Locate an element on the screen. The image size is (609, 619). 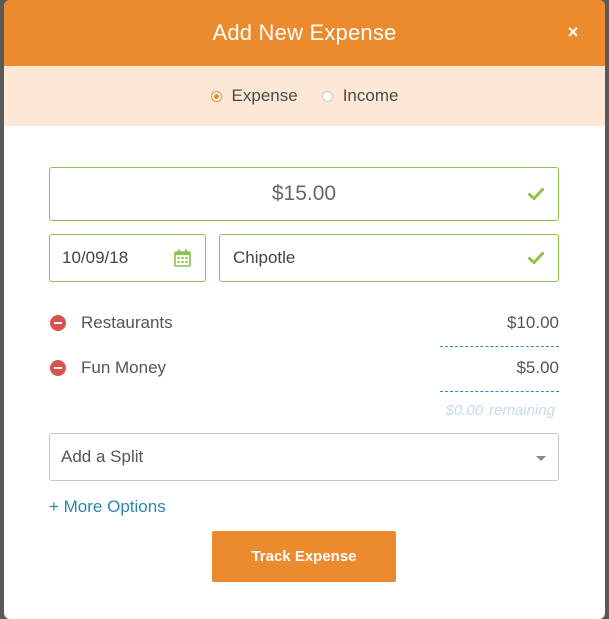
expense-radio-option: Expense is located at coordinates (254, 96).